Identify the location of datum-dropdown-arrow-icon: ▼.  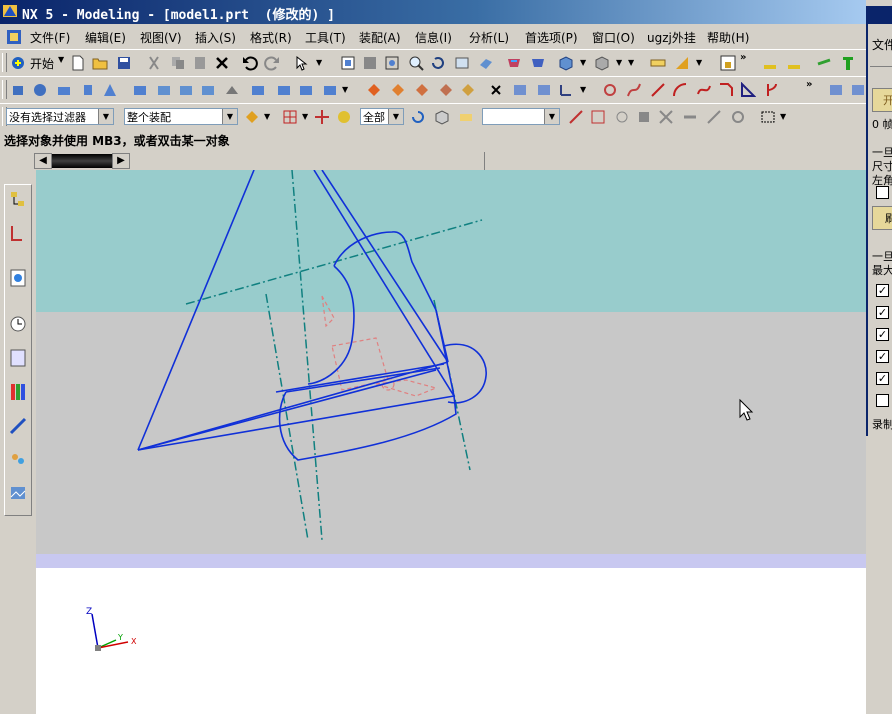
(583, 89).